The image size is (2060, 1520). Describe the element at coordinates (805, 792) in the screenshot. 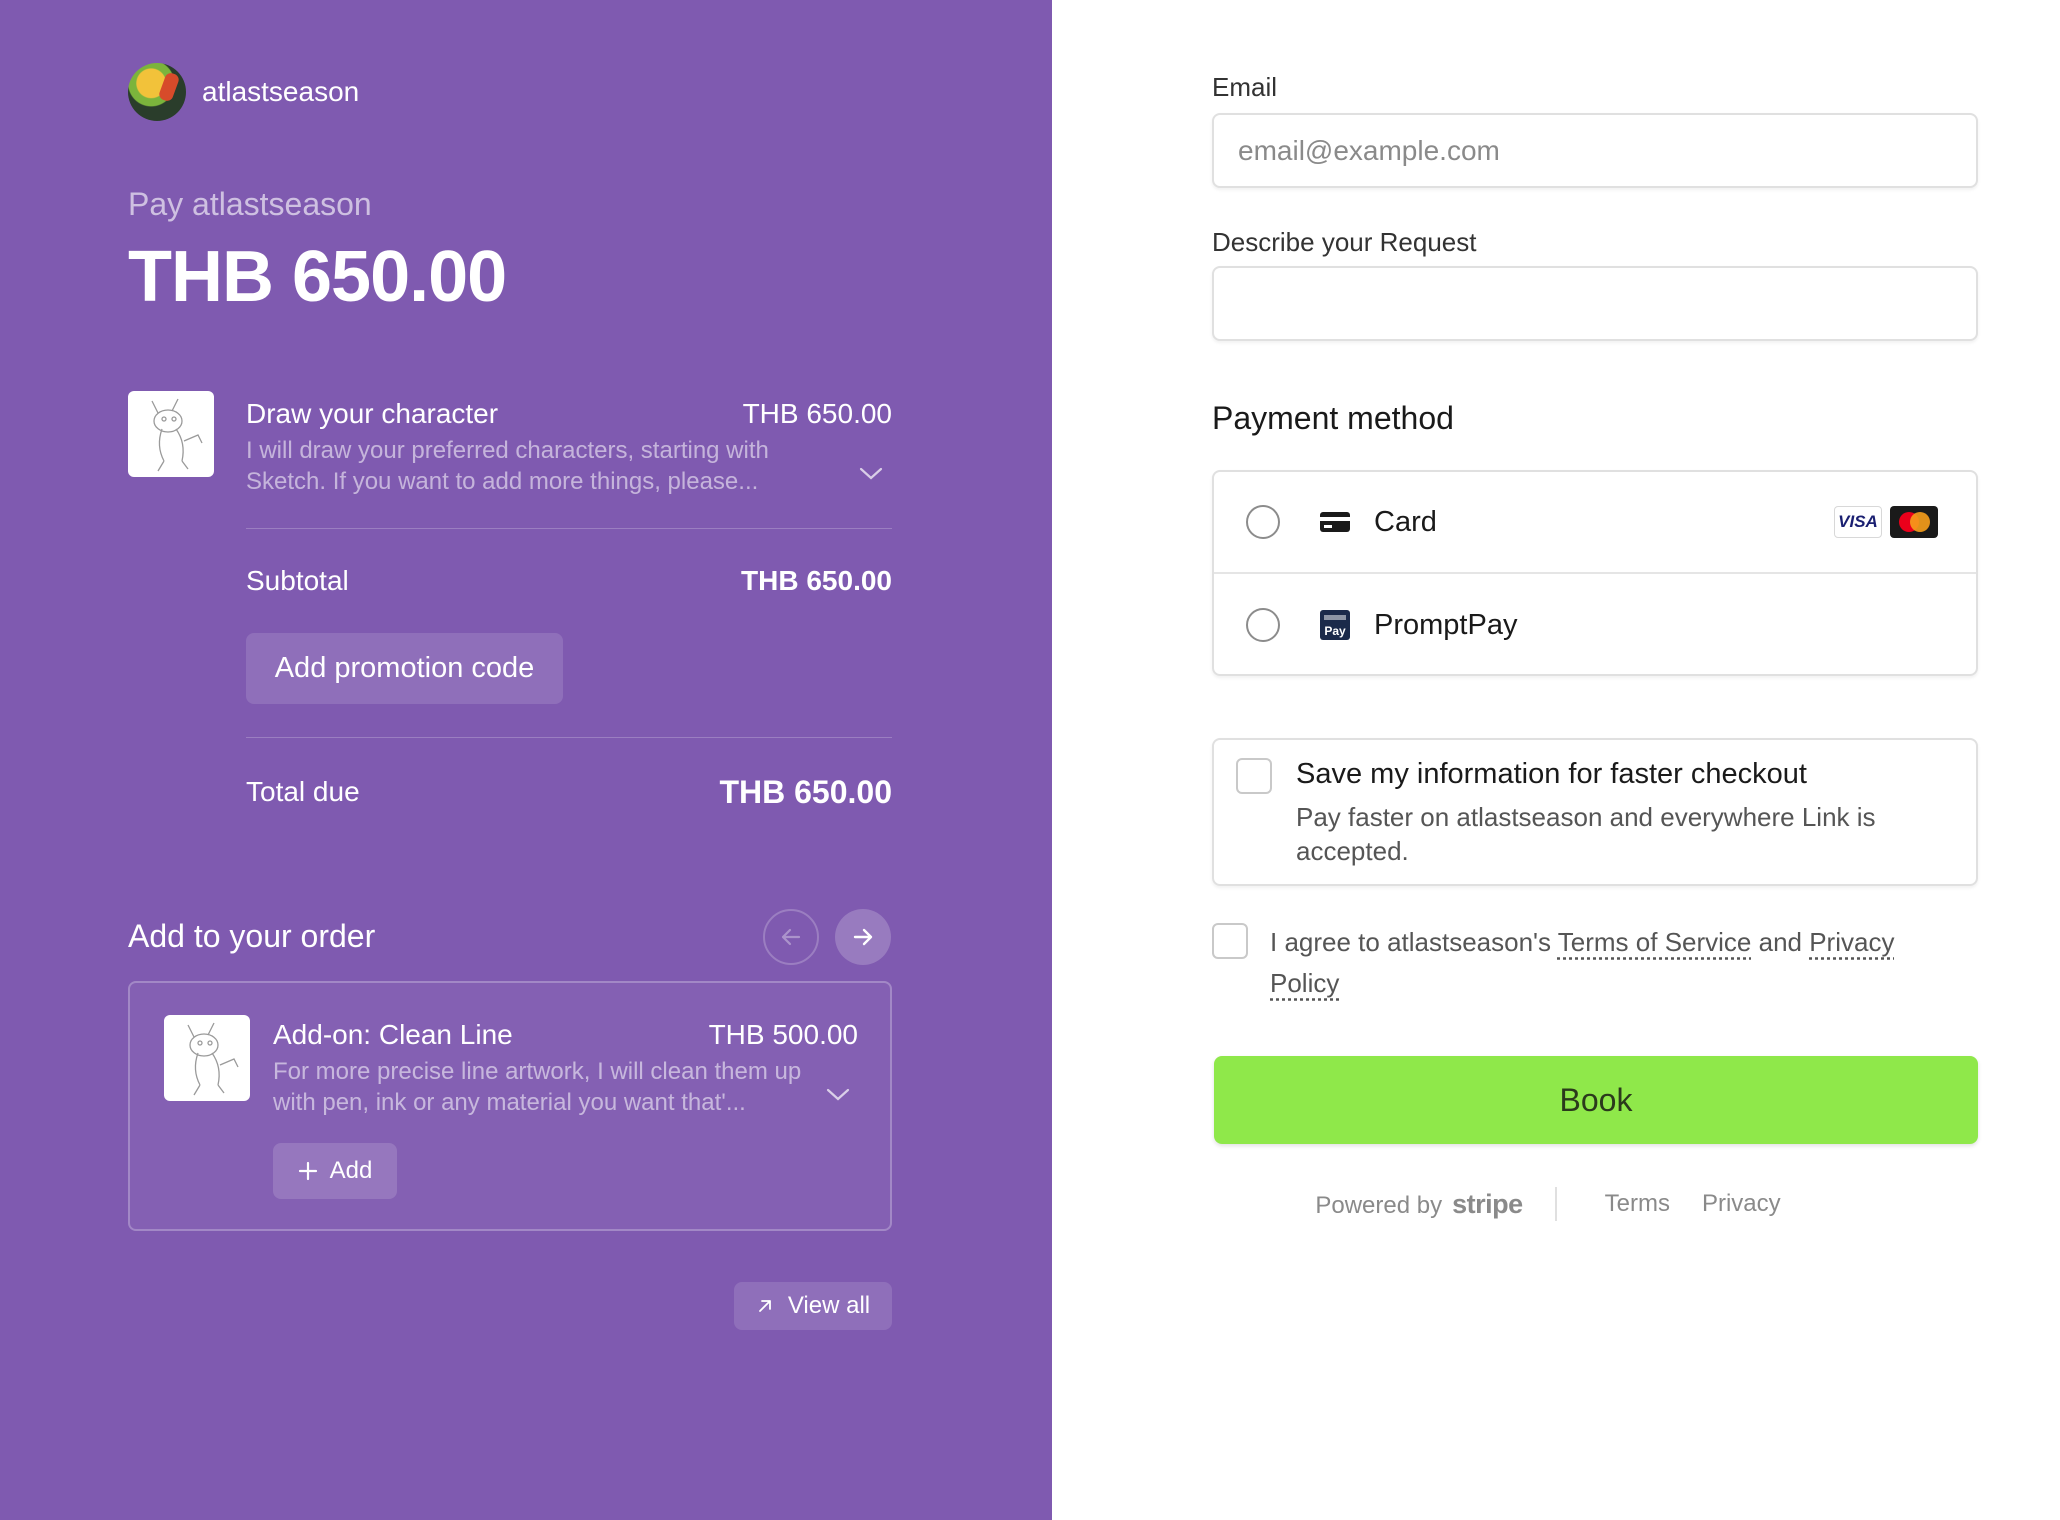

I see `total-due-value: THB 650.00` at that location.